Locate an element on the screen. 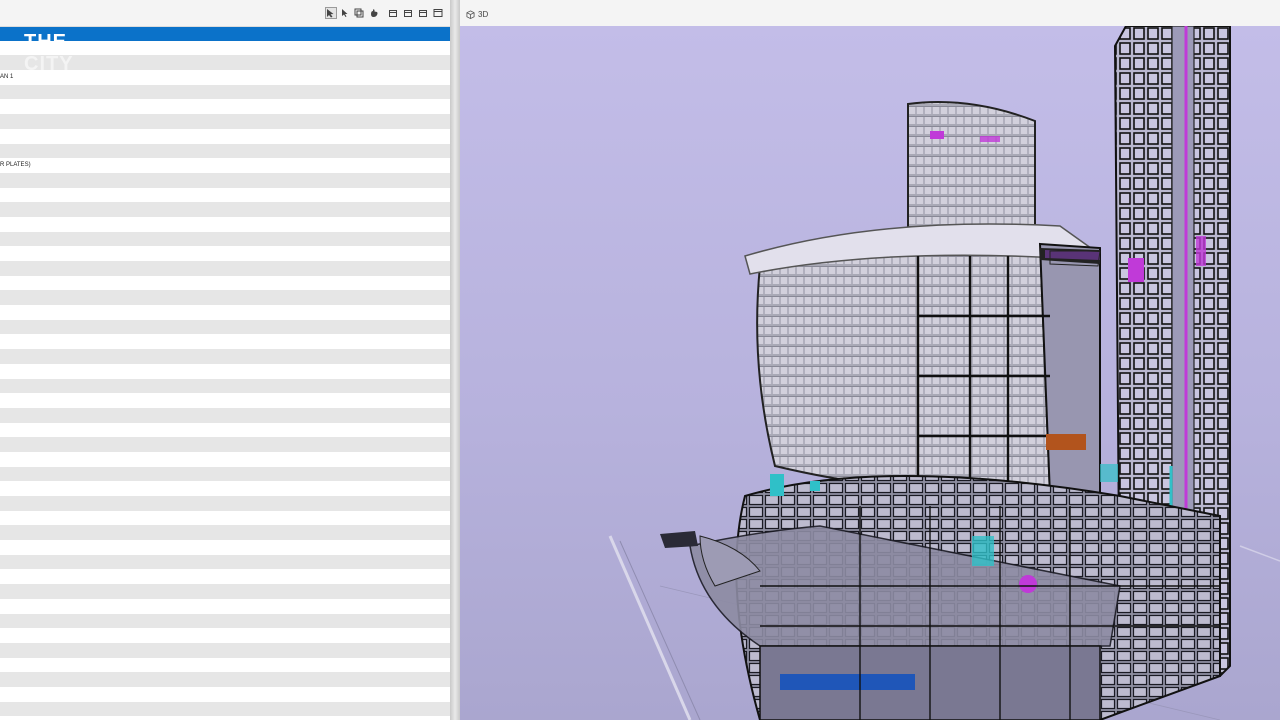  window-icon is located at coordinates (438, 13).